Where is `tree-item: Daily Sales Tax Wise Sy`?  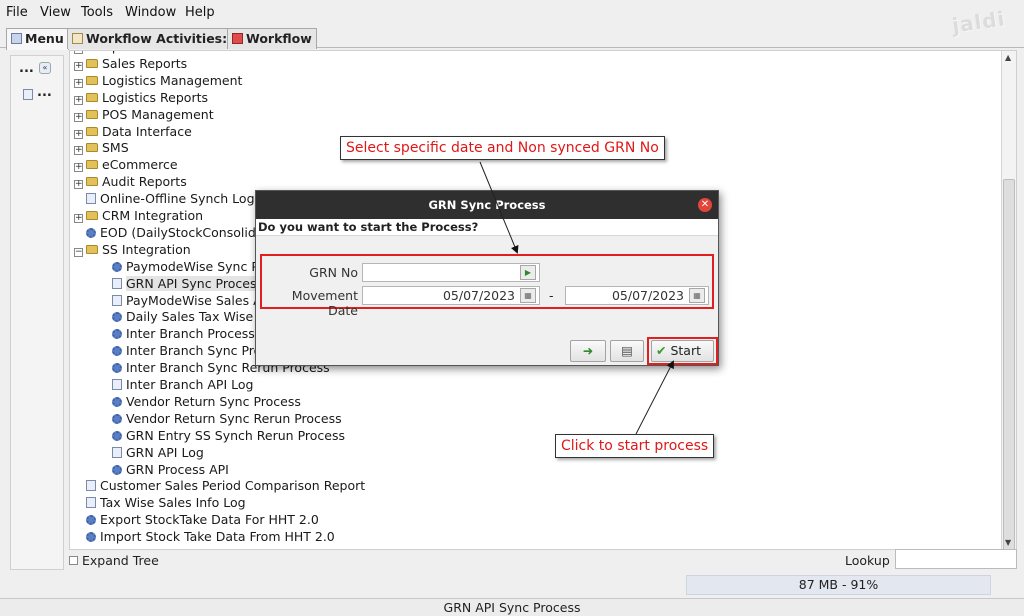 tree-item: Daily Sales Tax Wise Sy is located at coordinates (186, 317).